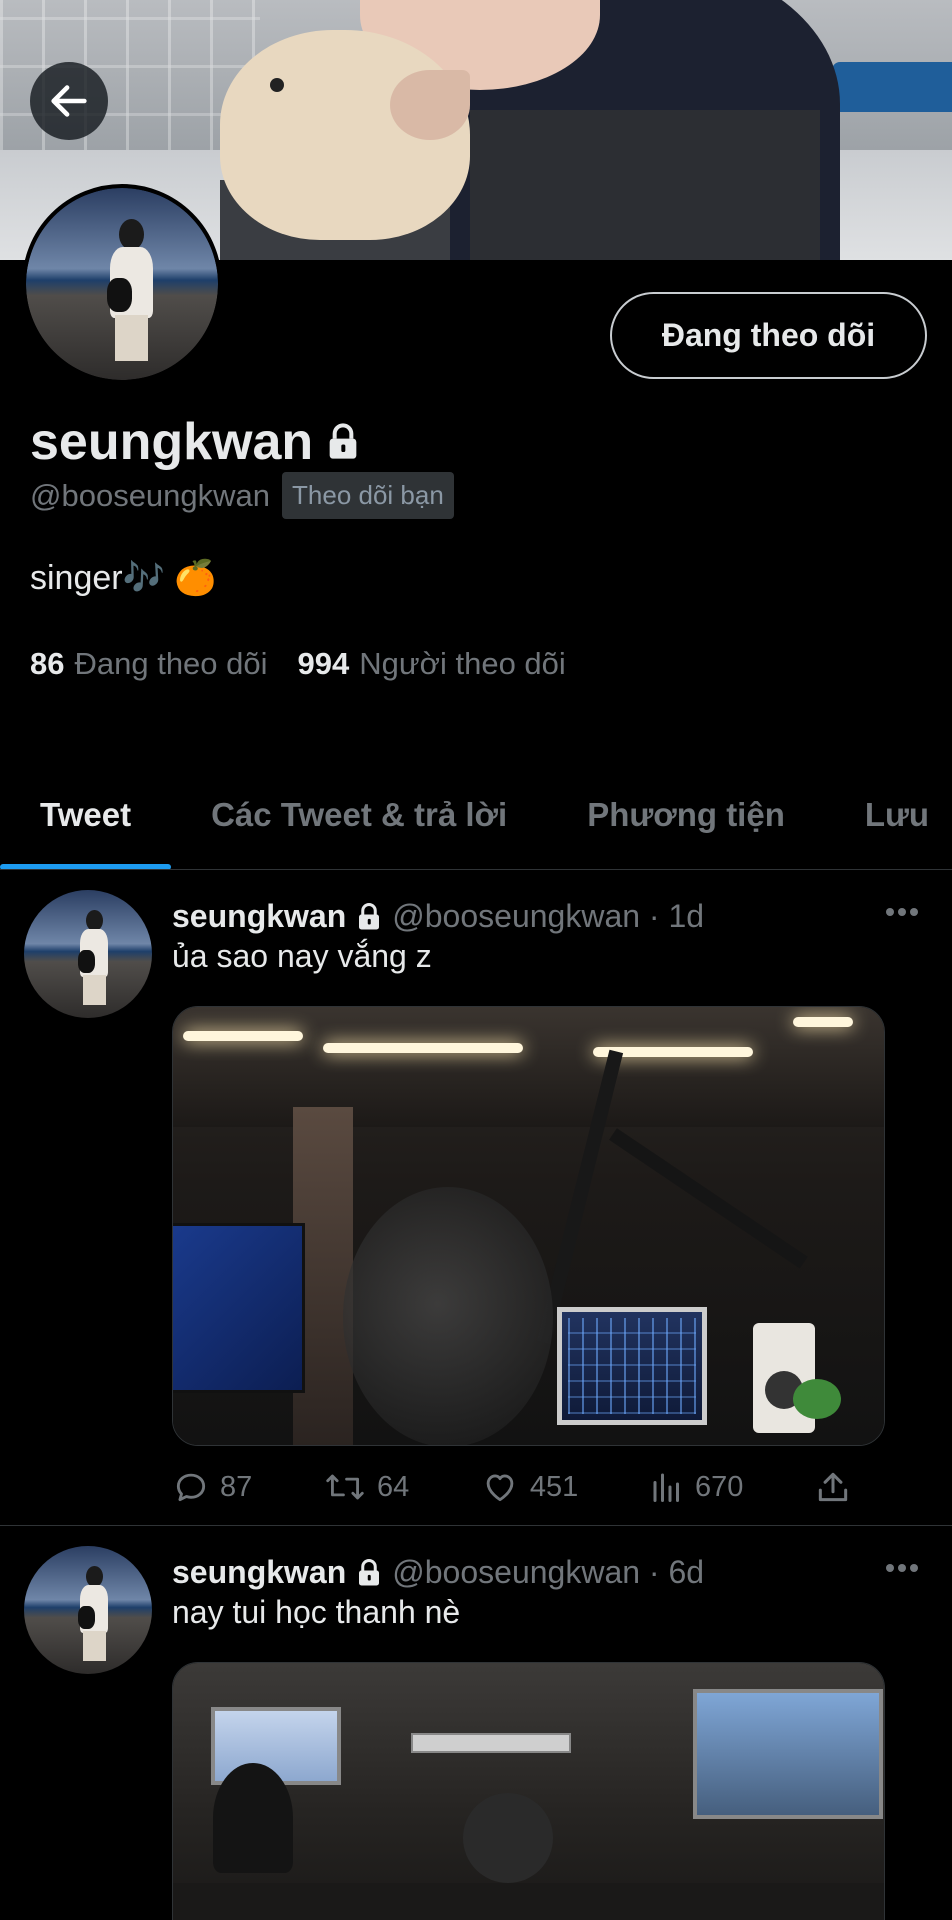 This screenshot has height=1920, width=952. I want to click on profile-avatar, so click(122, 284).